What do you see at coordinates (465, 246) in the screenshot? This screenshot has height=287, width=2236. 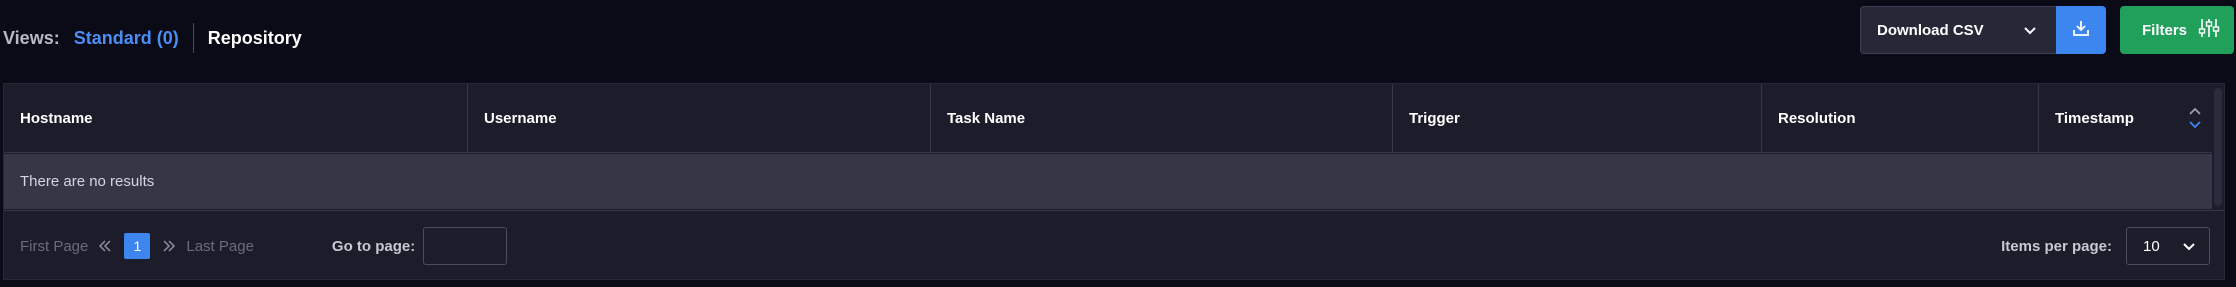 I see `go-to-page-input` at bounding box center [465, 246].